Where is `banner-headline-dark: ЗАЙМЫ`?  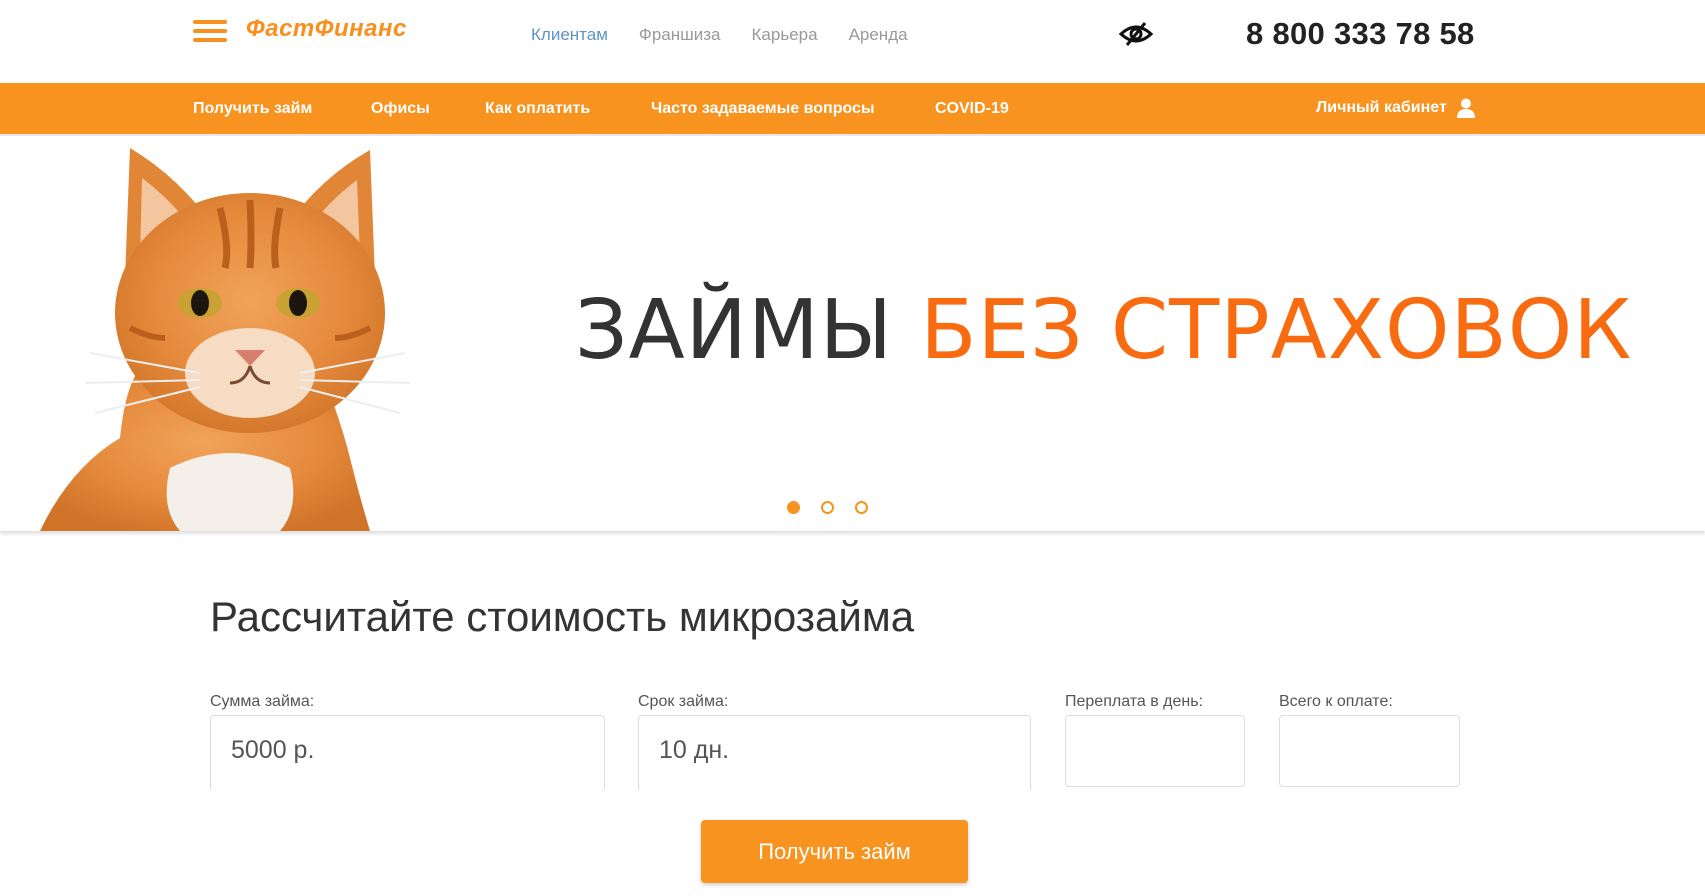 banner-headline-dark: ЗАЙМЫ is located at coordinates (734, 330).